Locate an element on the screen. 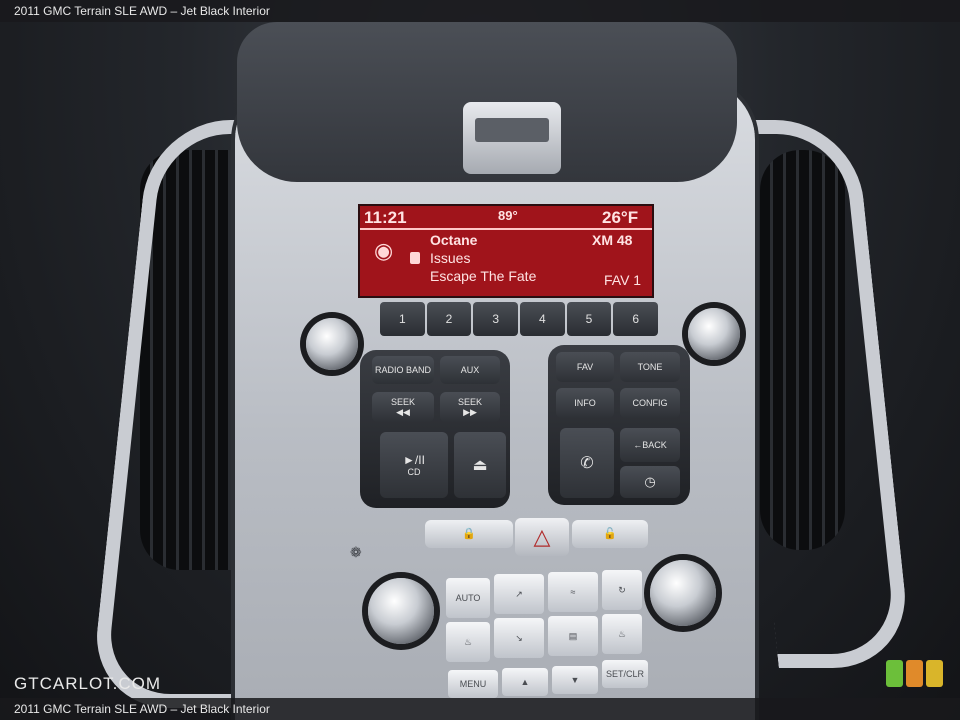 The height and width of the screenshot is (720, 960). set-clr-button: SET/CLR is located at coordinates (625, 674).